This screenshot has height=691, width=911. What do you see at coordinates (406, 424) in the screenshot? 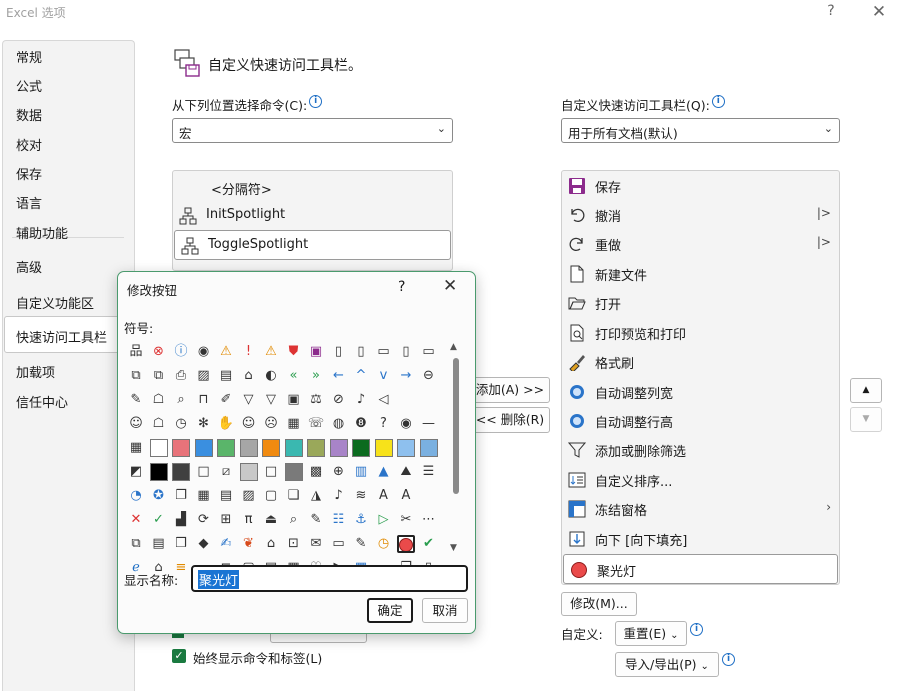
I see `symbol-eye-icon: ◉` at bounding box center [406, 424].